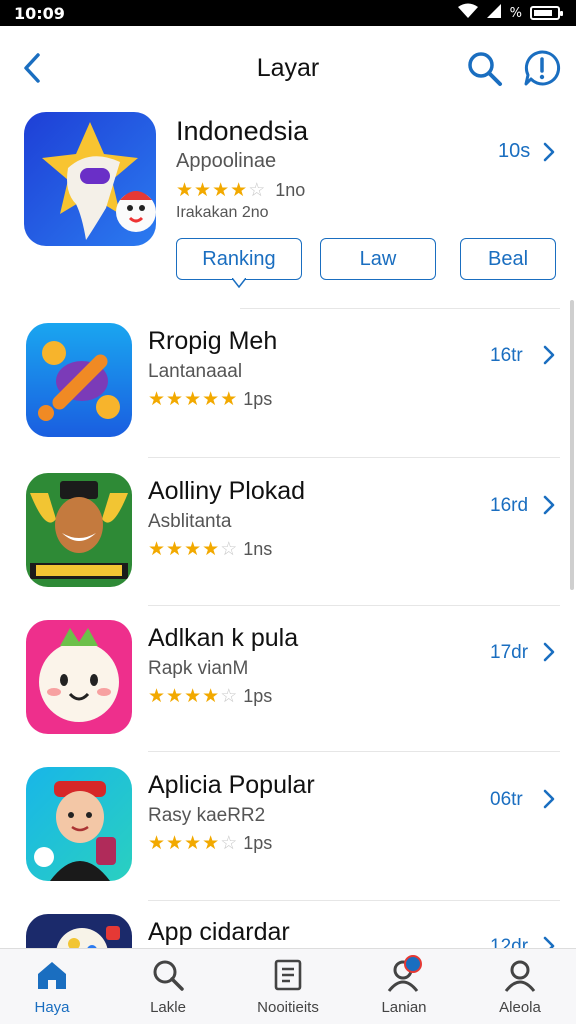  I want to click on list-item: Adlkan k pula Rapk vianM ★ ★ ★ ★ ☆ 1ps 17dr, so click(288, 694).